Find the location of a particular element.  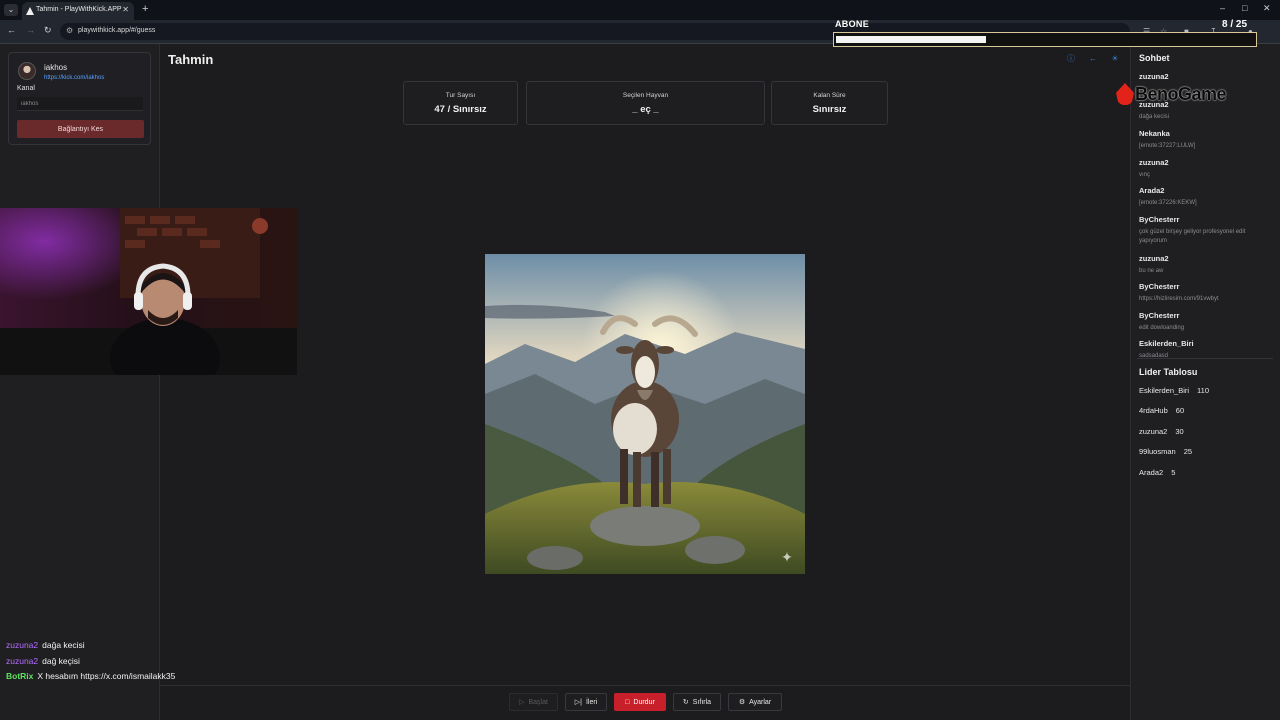

divider is located at coordinates (1205, 358).